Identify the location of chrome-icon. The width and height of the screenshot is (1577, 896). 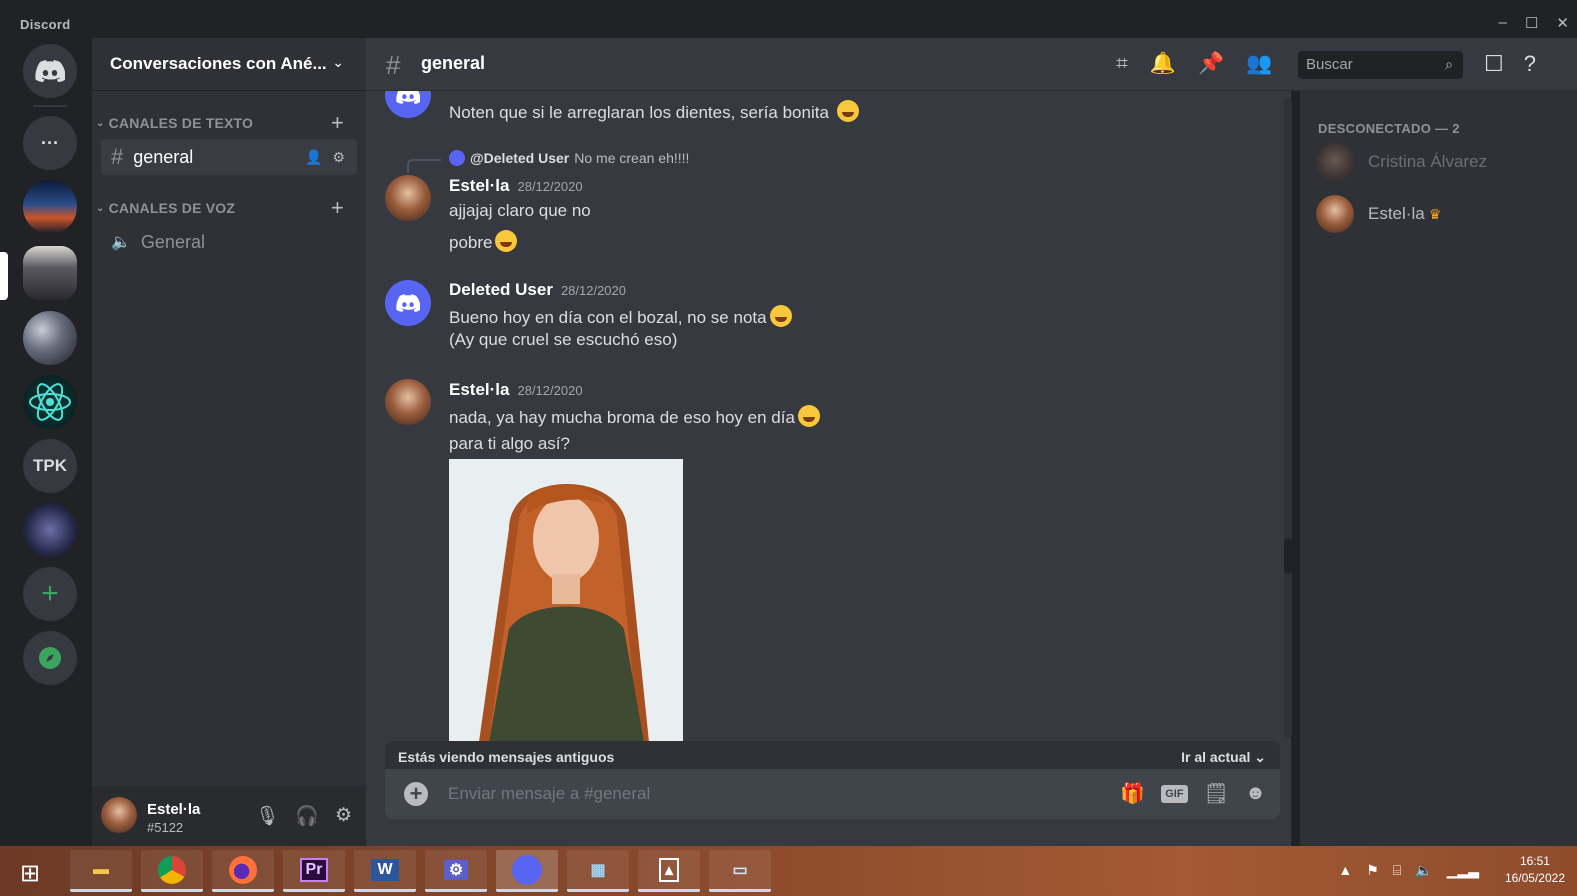
(172, 871).